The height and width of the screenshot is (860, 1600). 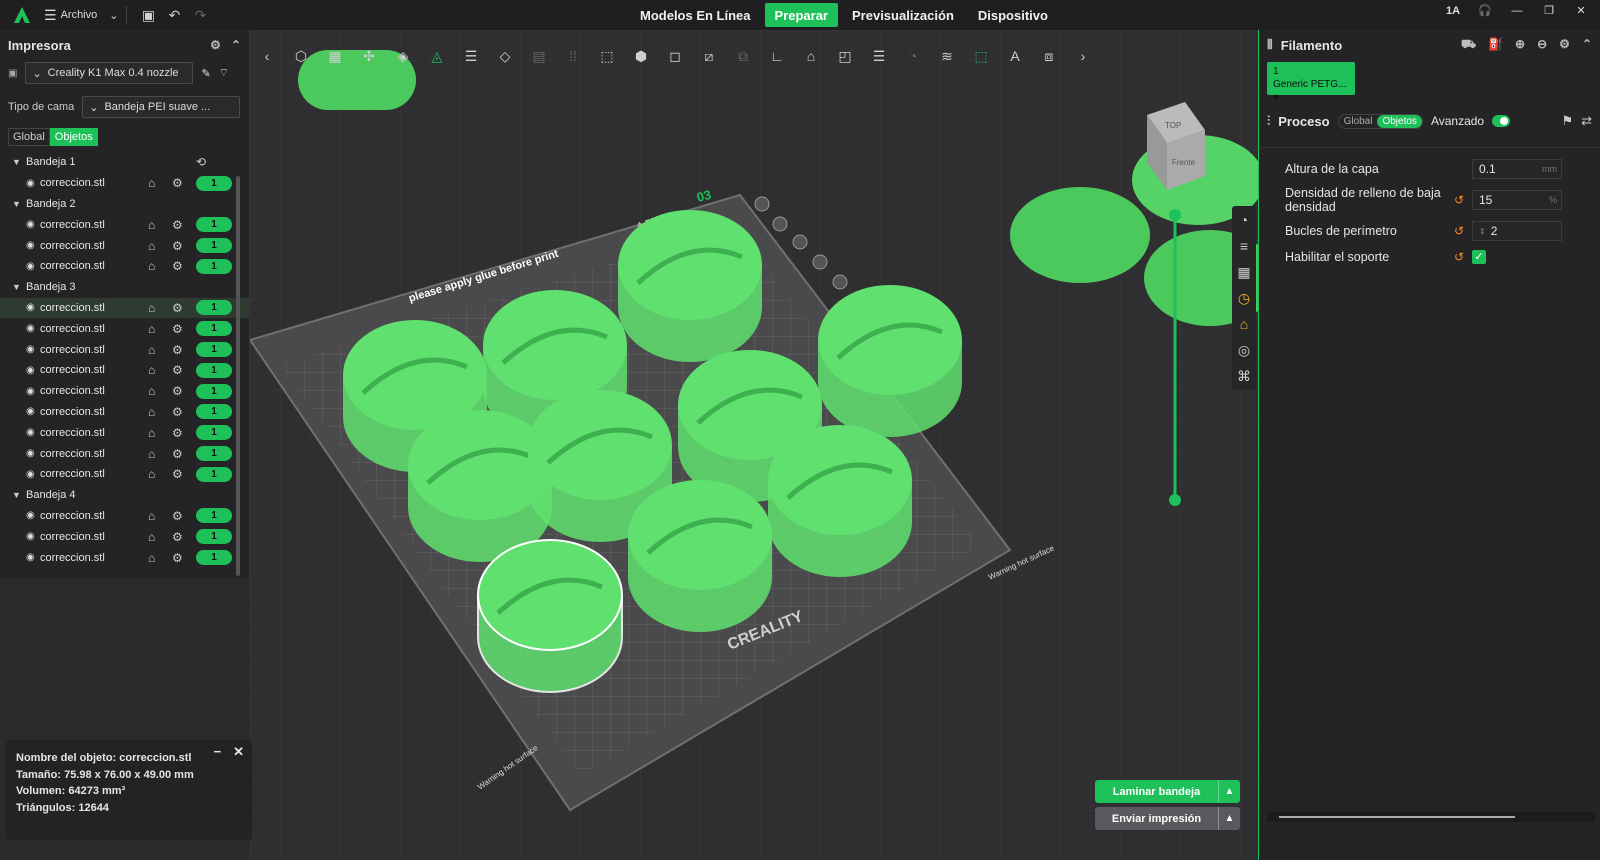 What do you see at coordinates (1517, 11) in the screenshot?
I see `minimize-icon: —` at bounding box center [1517, 11].